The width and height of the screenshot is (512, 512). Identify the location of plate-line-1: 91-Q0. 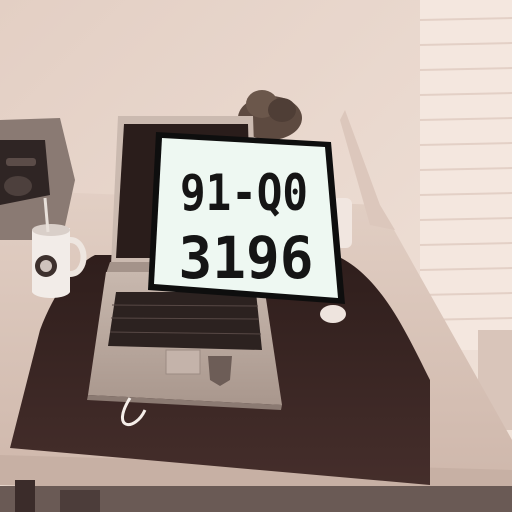
(244, 193).